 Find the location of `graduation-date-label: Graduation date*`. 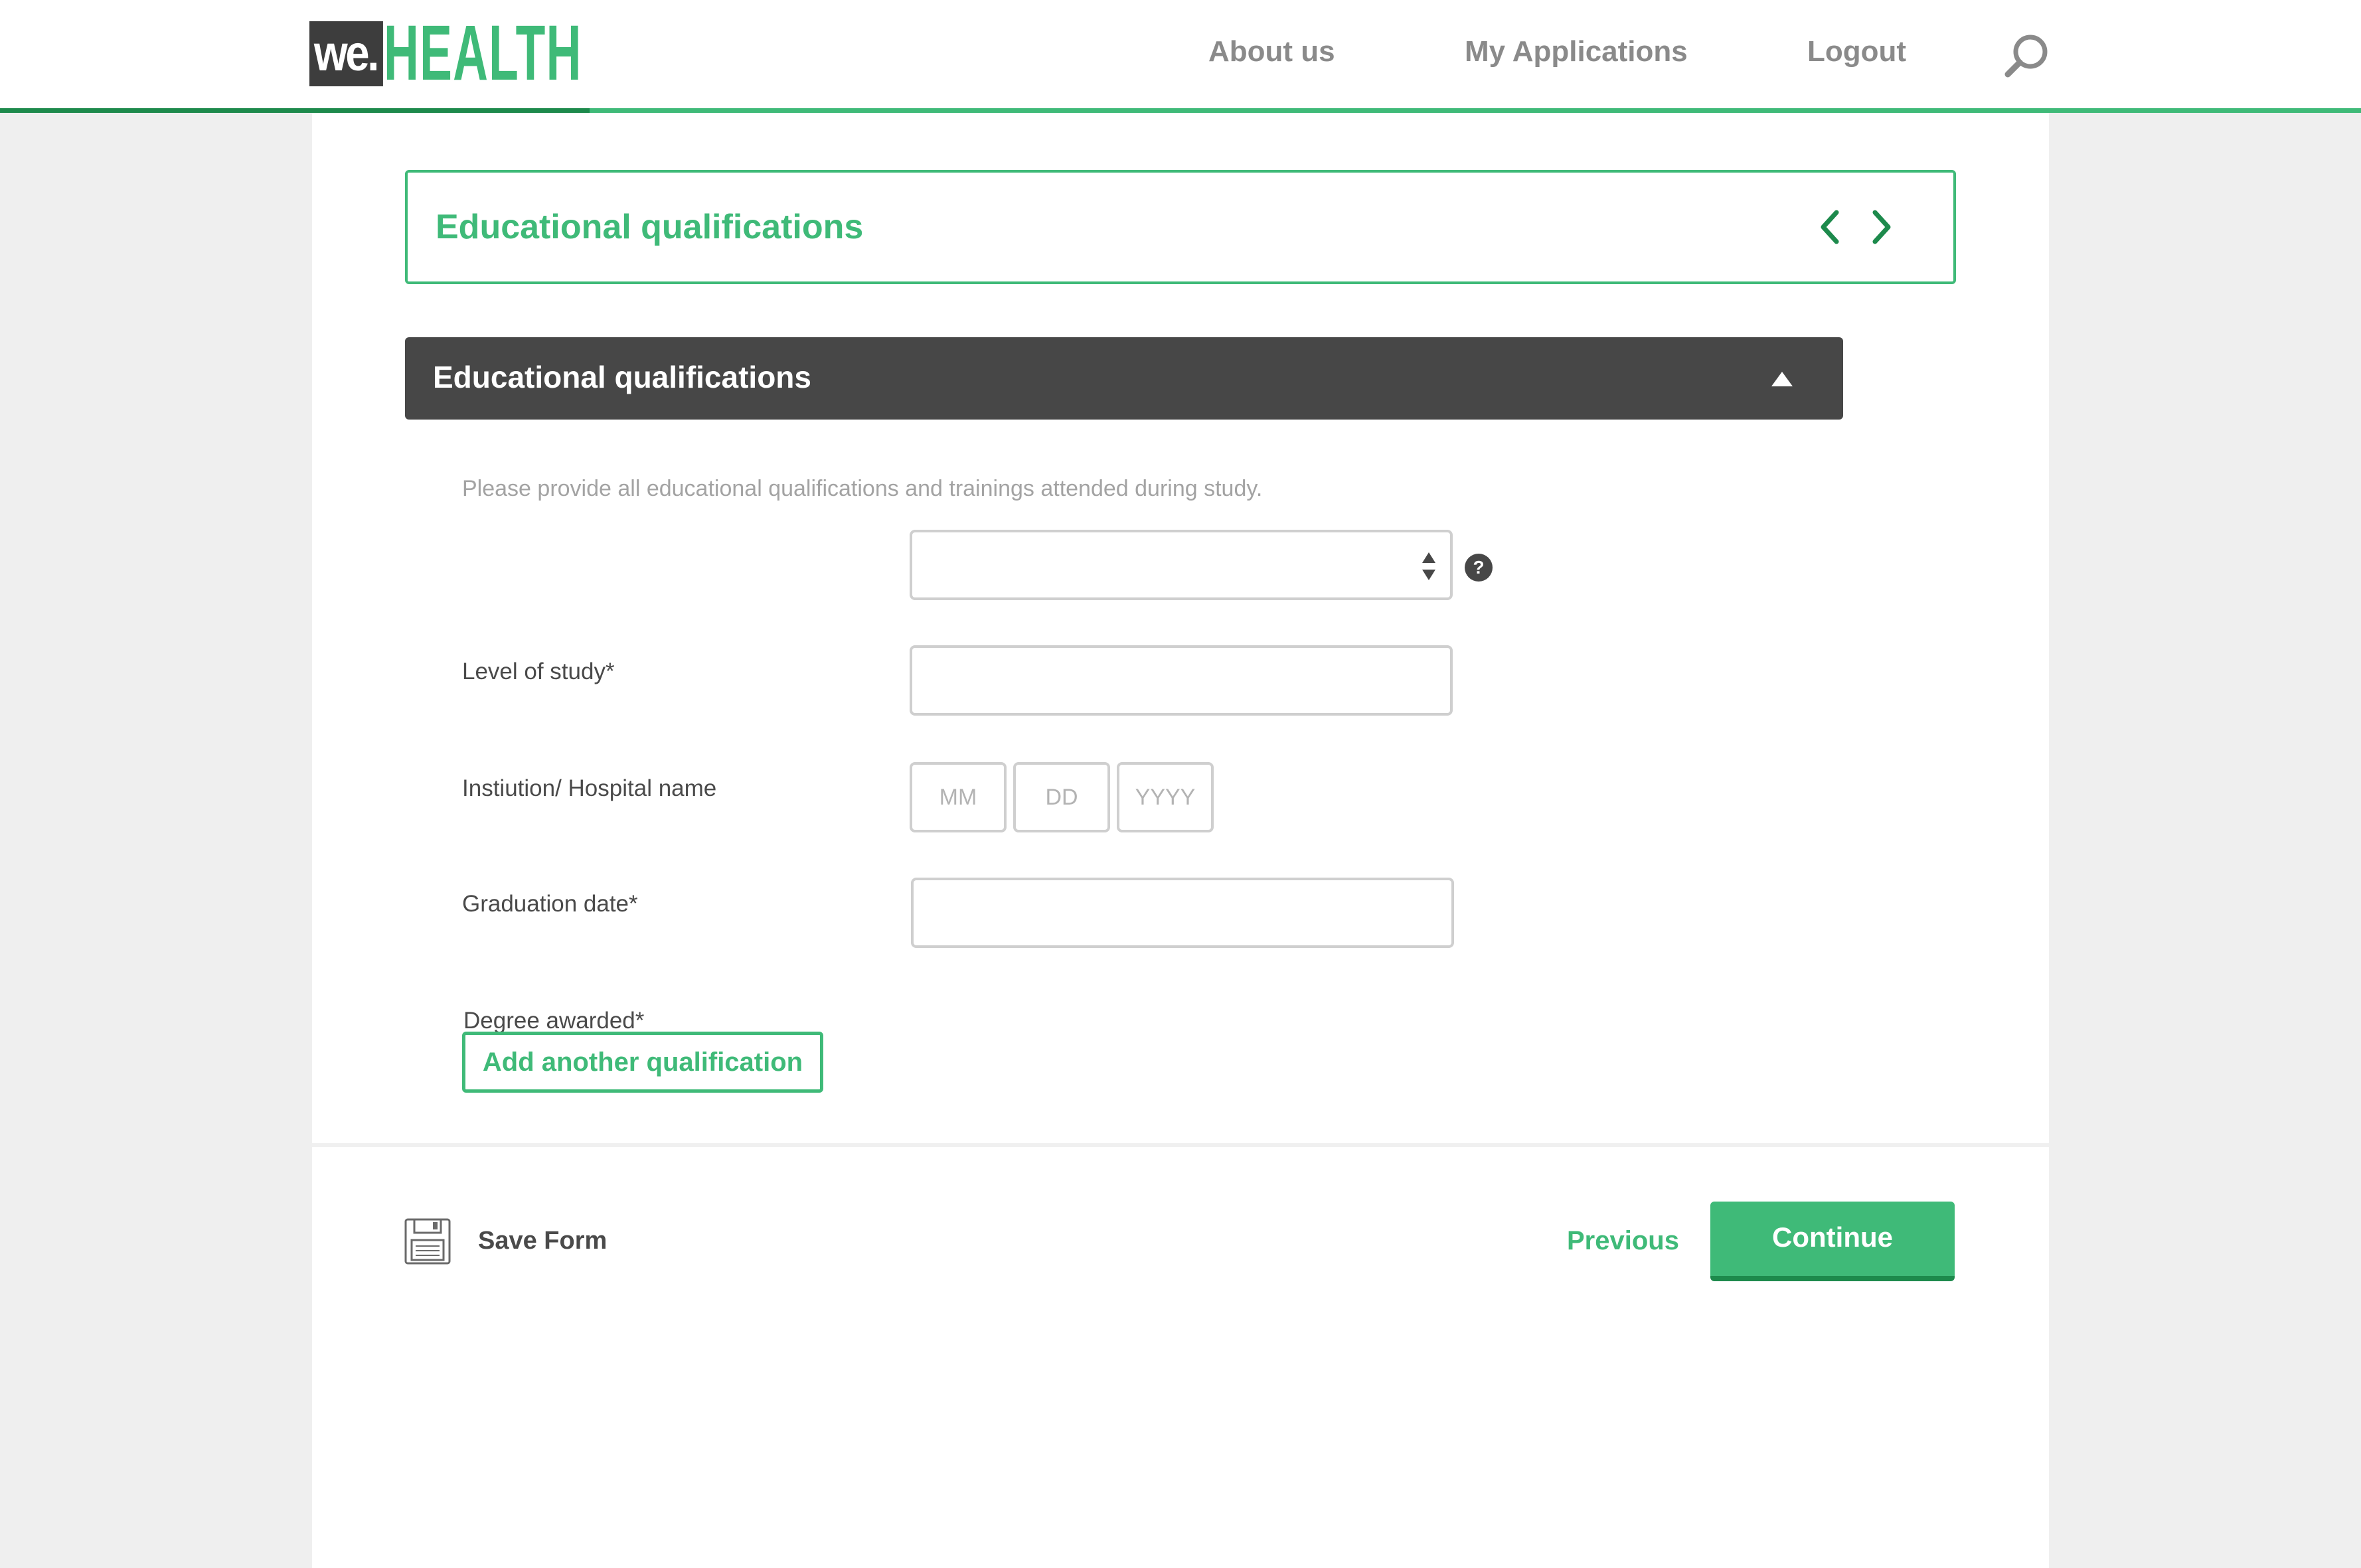

graduation-date-label: Graduation date* is located at coordinates (550, 904).